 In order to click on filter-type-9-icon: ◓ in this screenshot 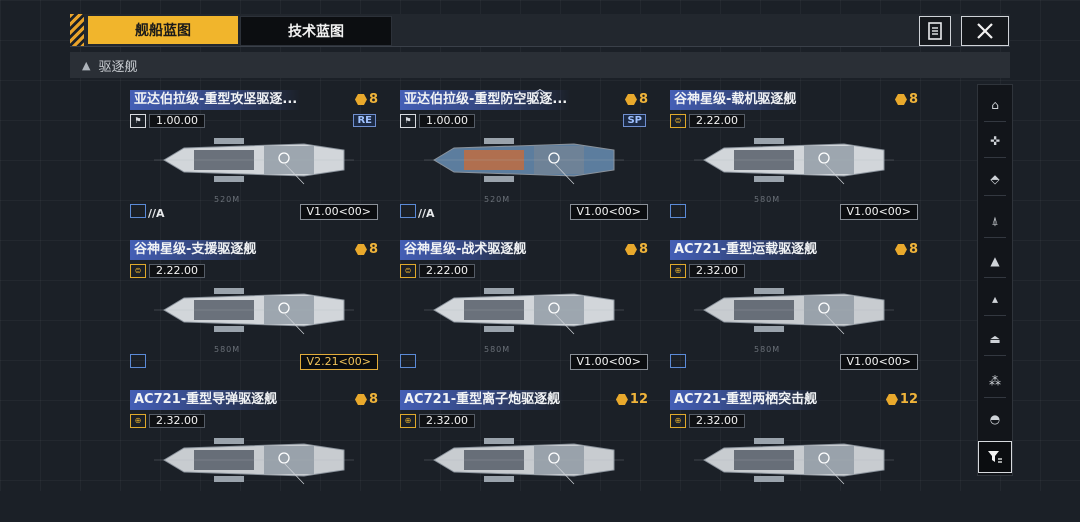, I will do `click(995, 419)`.